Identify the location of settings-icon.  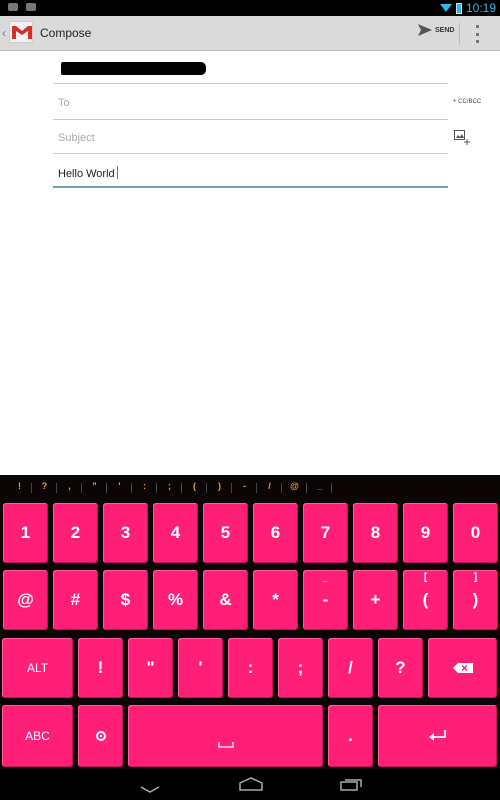
(100, 736).